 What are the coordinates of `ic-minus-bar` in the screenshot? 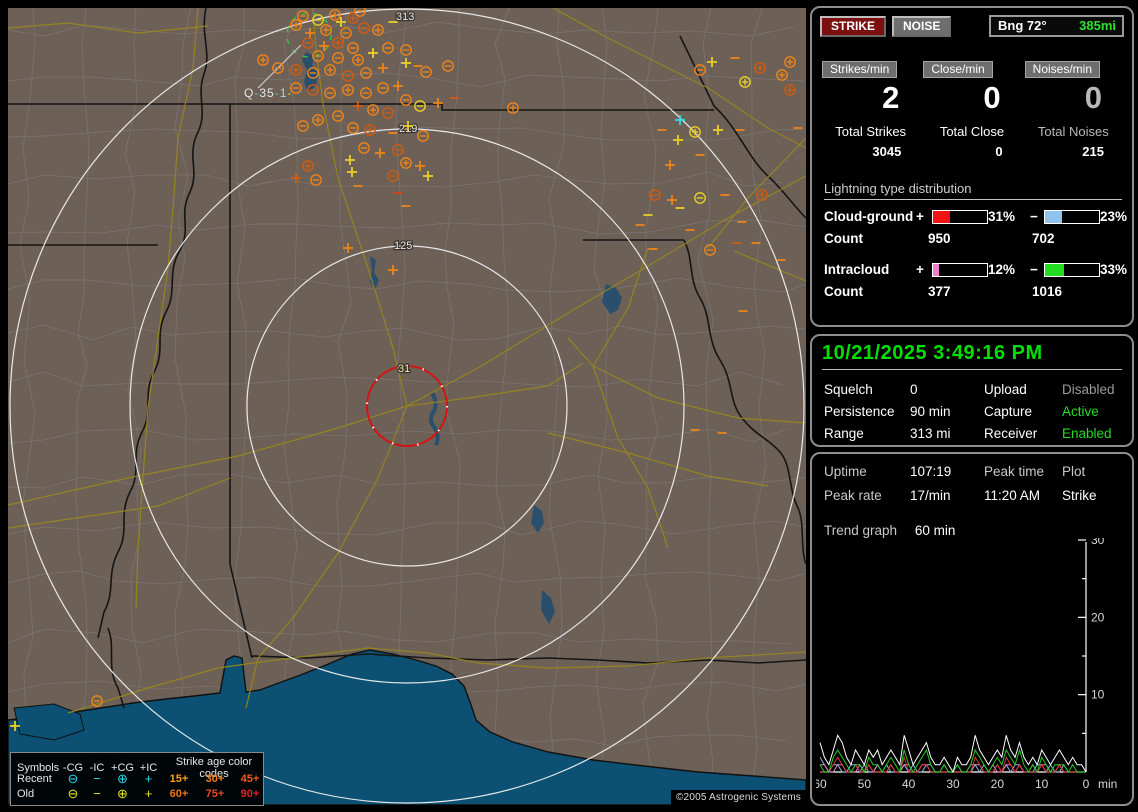 It's located at (1072, 269).